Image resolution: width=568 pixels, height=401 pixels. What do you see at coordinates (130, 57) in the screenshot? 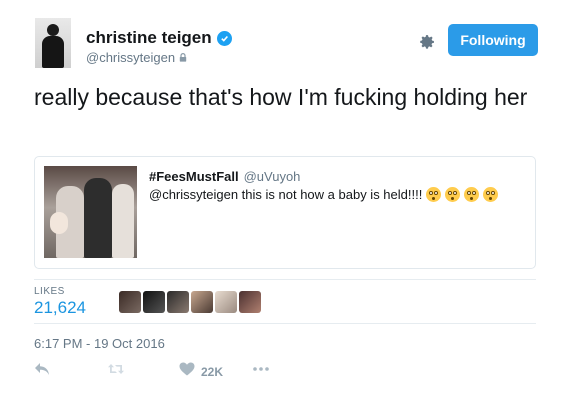
I see `user-handle: @chrissyteigen` at bounding box center [130, 57].